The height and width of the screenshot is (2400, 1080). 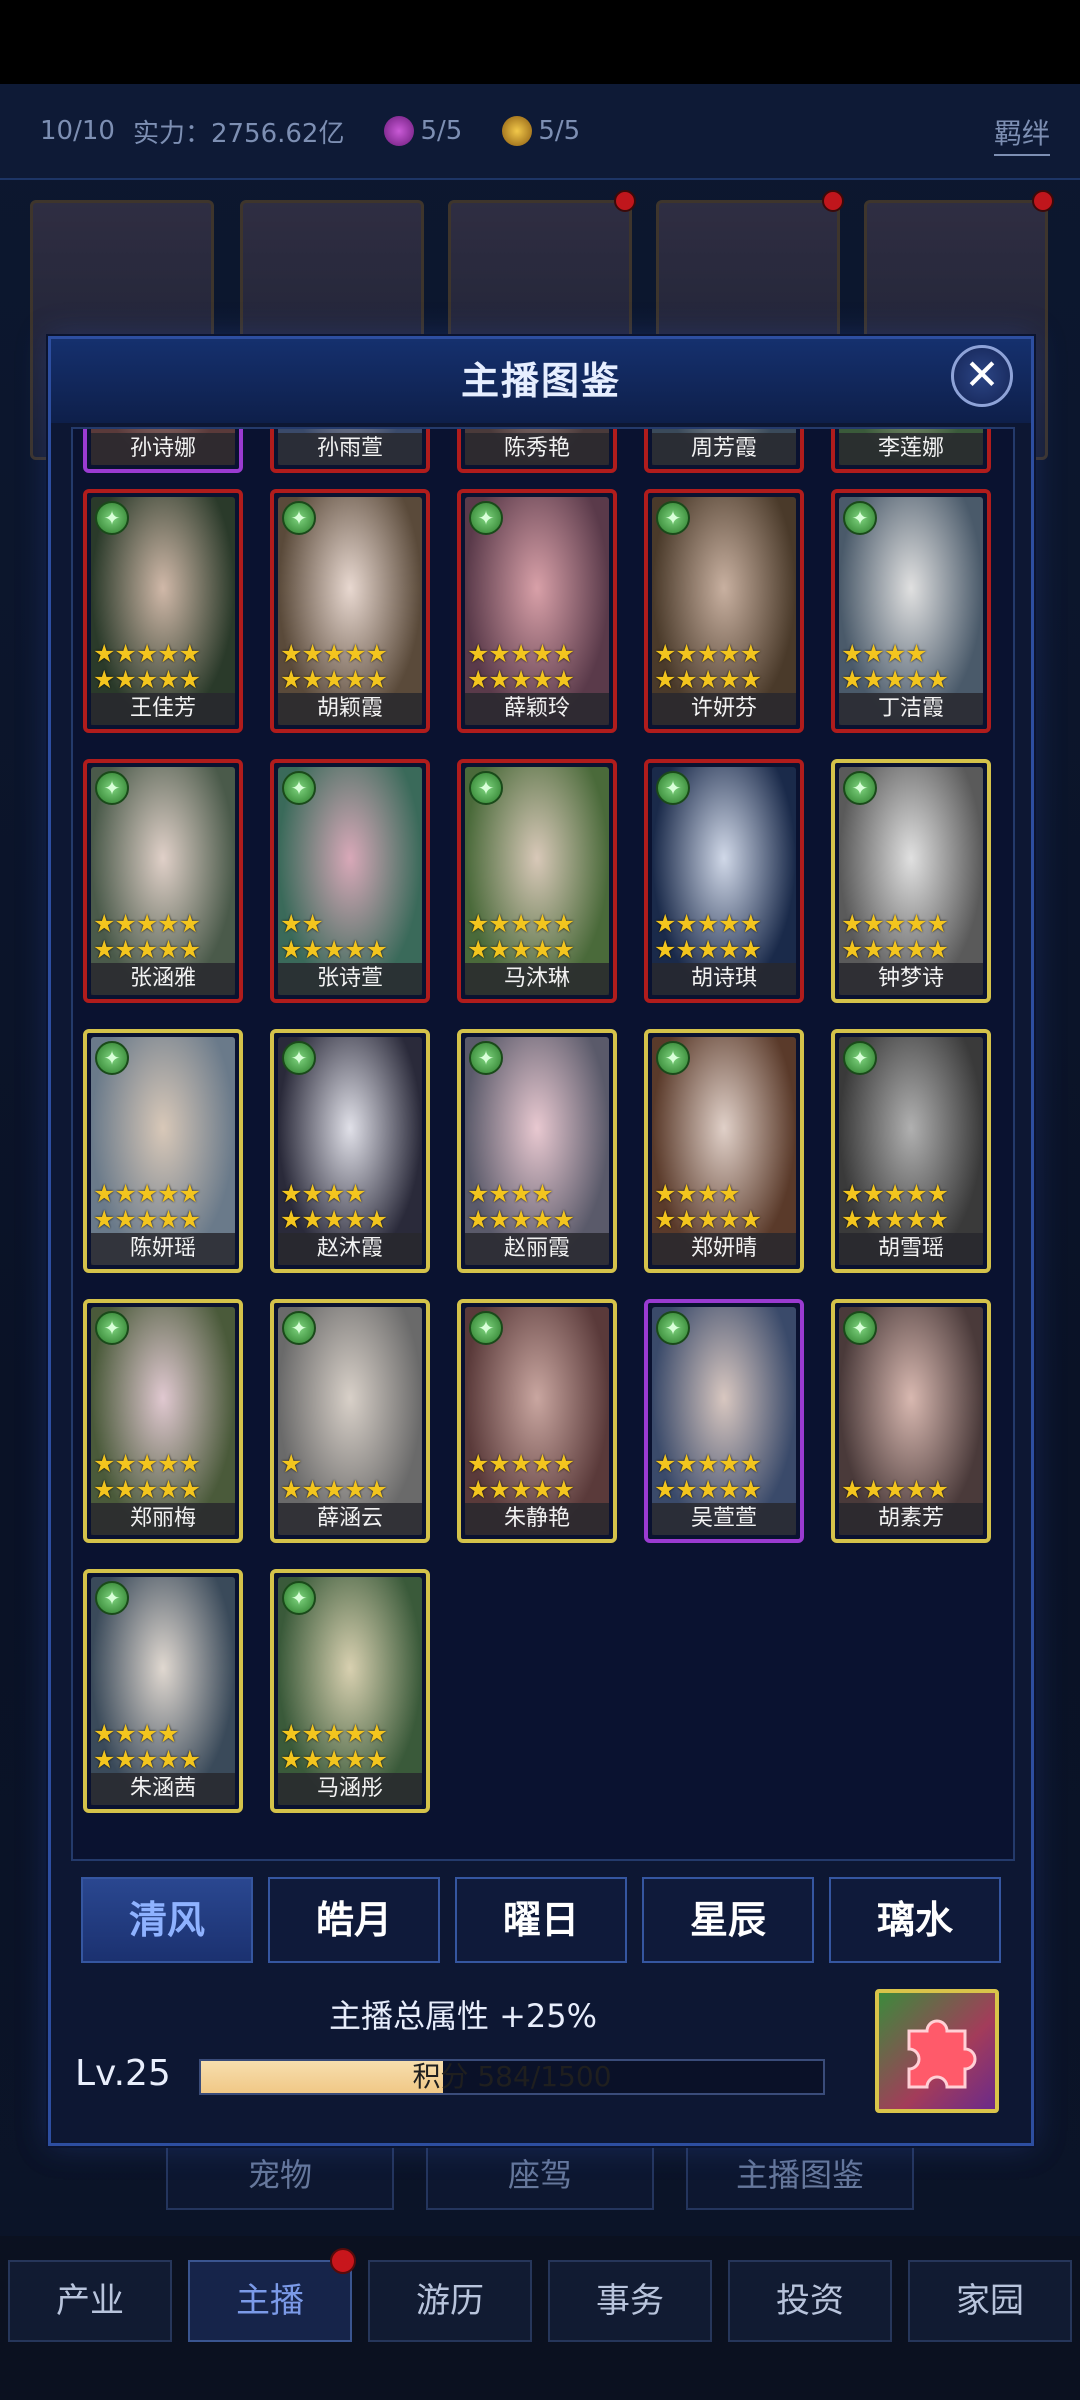 What do you see at coordinates (163, 611) in the screenshot?
I see `streamer-card: ✦ ★★★★★ ★★★★★ 王佳芳` at bounding box center [163, 611].